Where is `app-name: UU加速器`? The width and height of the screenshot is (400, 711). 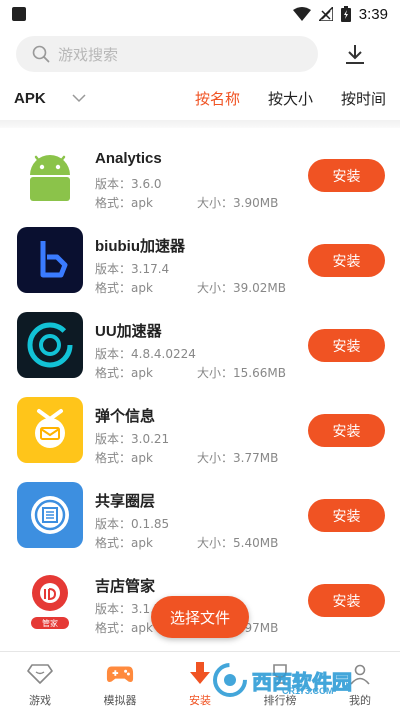
app-name: UU加速器 is located at coordinates (128, 331).